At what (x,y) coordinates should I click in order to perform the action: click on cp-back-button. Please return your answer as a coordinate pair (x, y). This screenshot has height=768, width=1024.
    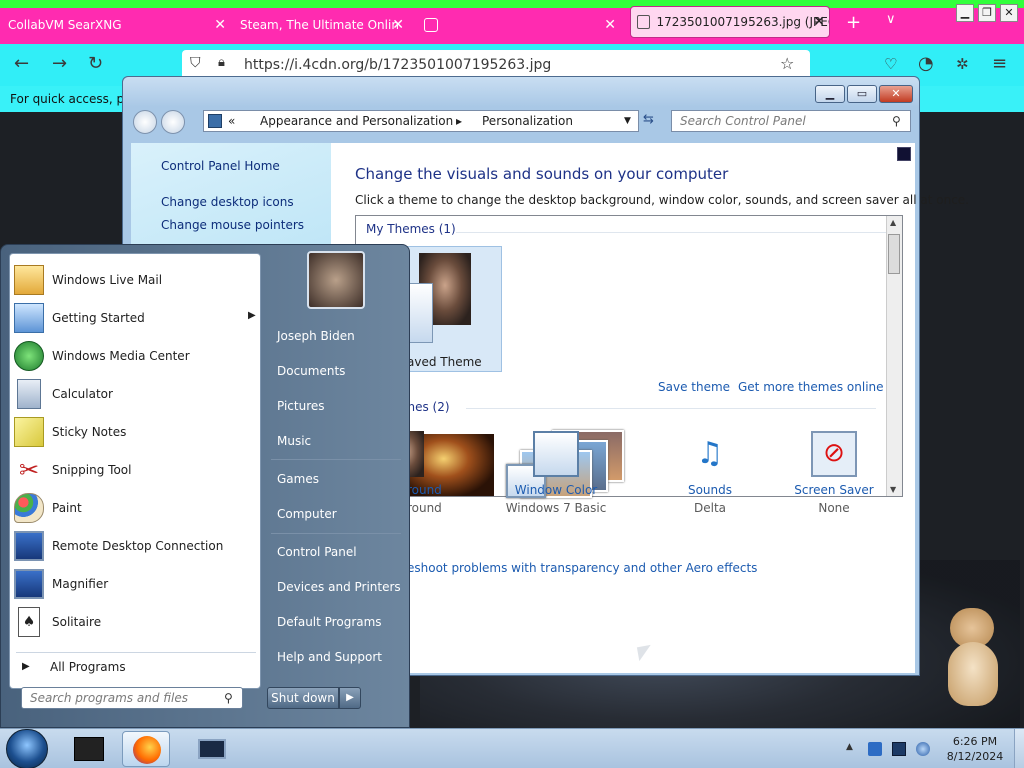
    Looking at the image, I should click on (145, 122).